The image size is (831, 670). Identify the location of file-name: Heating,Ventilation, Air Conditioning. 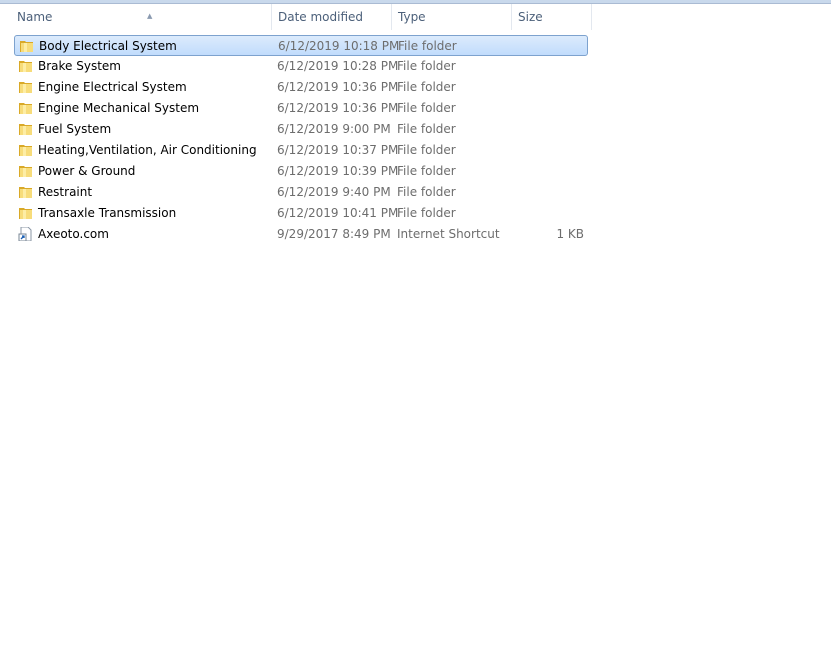
(147, 150).